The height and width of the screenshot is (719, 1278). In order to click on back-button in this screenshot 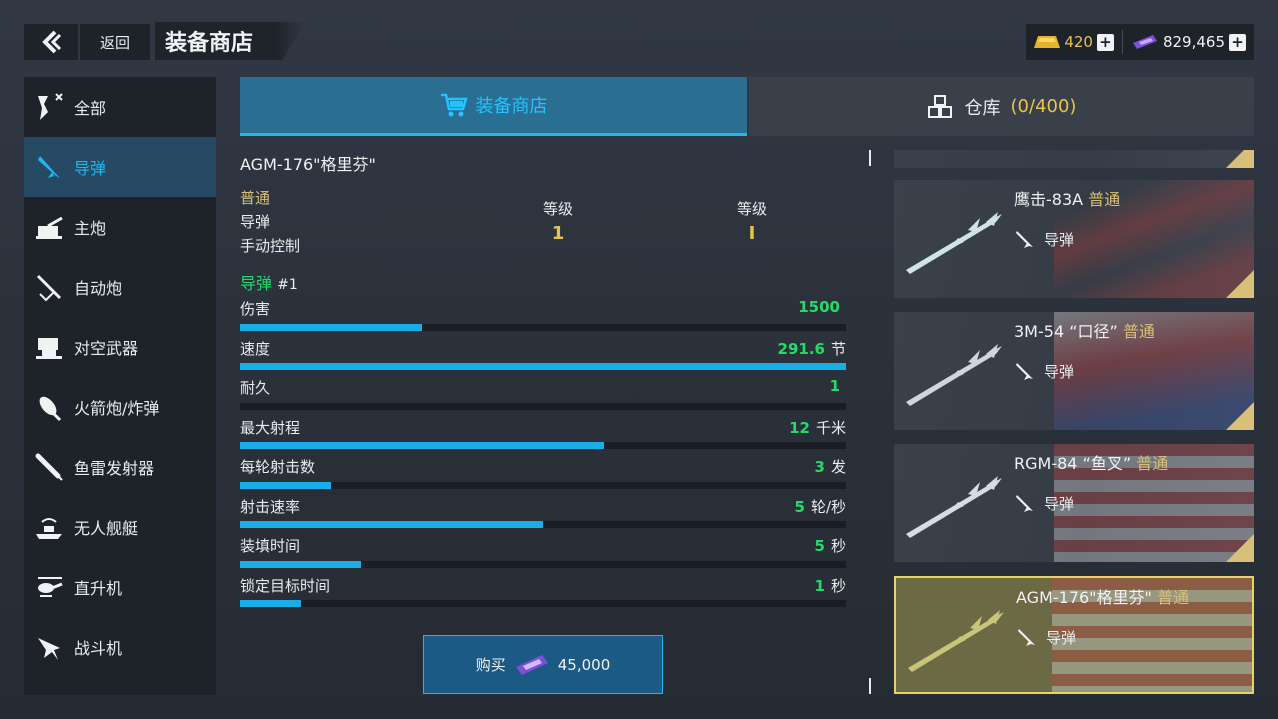, I will do `click(51, 42)`.